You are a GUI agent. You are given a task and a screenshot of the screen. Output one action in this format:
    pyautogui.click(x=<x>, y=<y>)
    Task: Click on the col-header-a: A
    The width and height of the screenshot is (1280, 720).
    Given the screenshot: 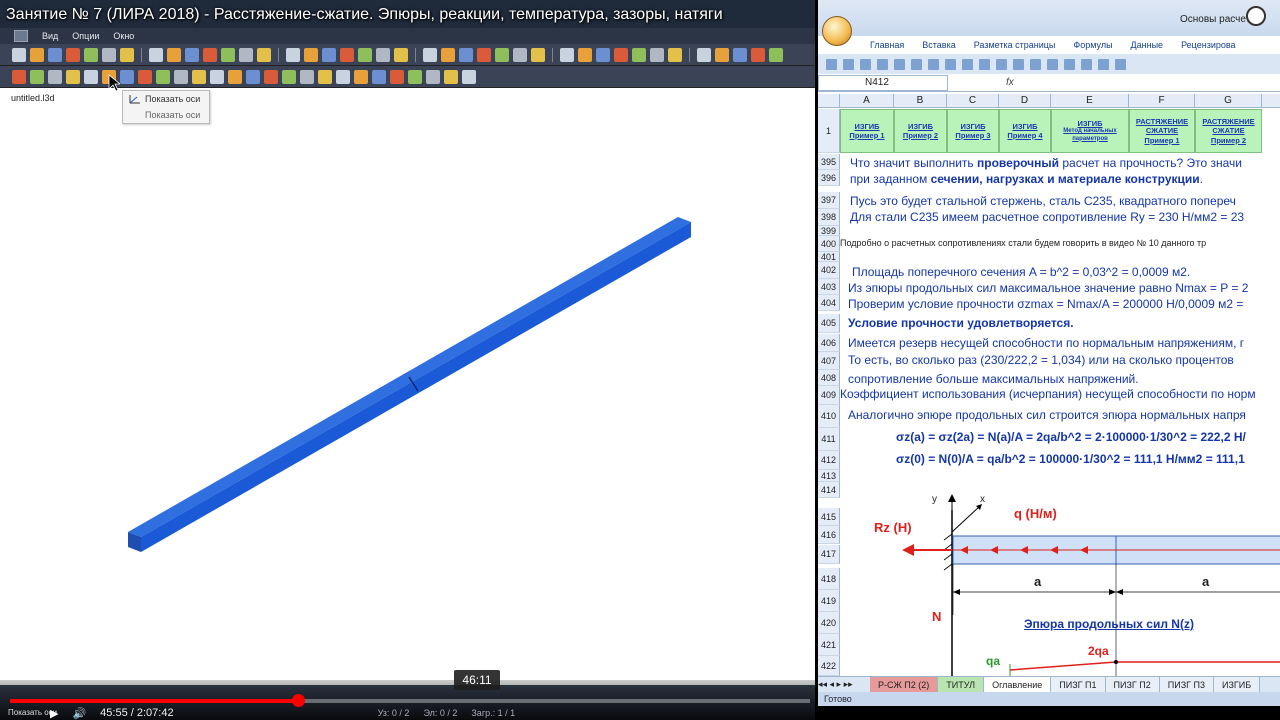 What is the action you would take?
    pyautogui.click(x=867, y=100)
    